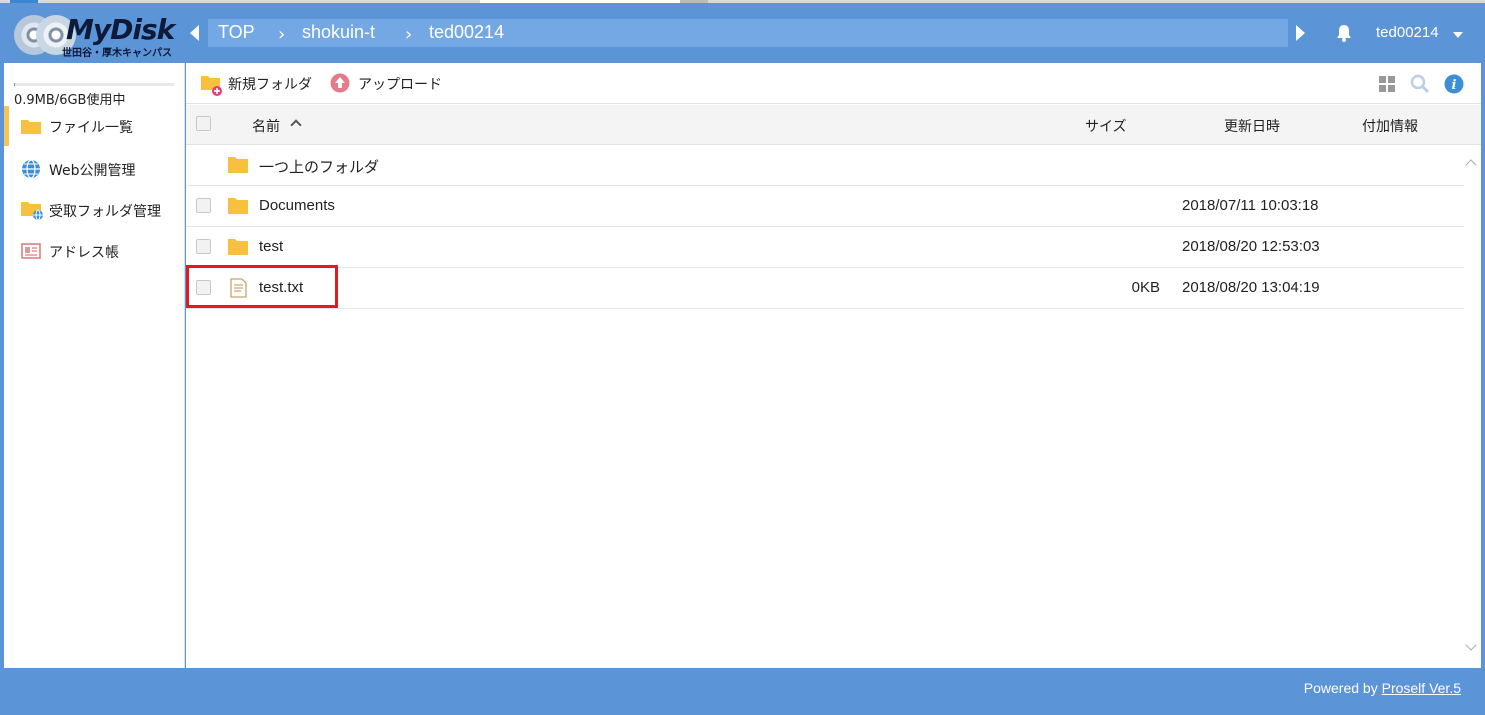 The width and height of the screenshot is (1485, 715). I want to click on window-bottom-edge, so click(742, 712).